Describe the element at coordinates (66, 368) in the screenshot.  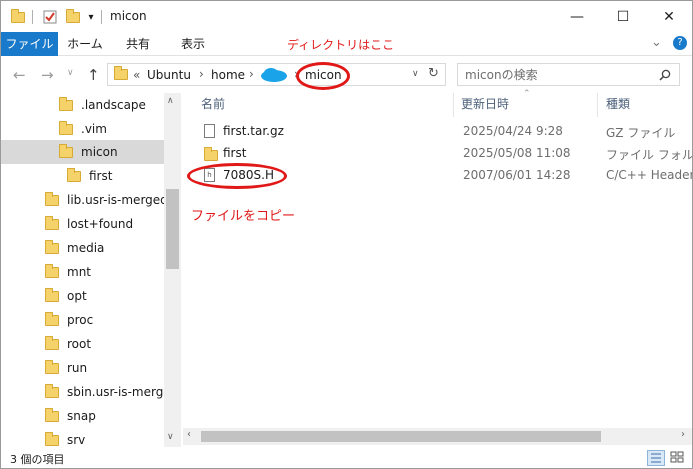
I see `nav-item-run: run` at that location.